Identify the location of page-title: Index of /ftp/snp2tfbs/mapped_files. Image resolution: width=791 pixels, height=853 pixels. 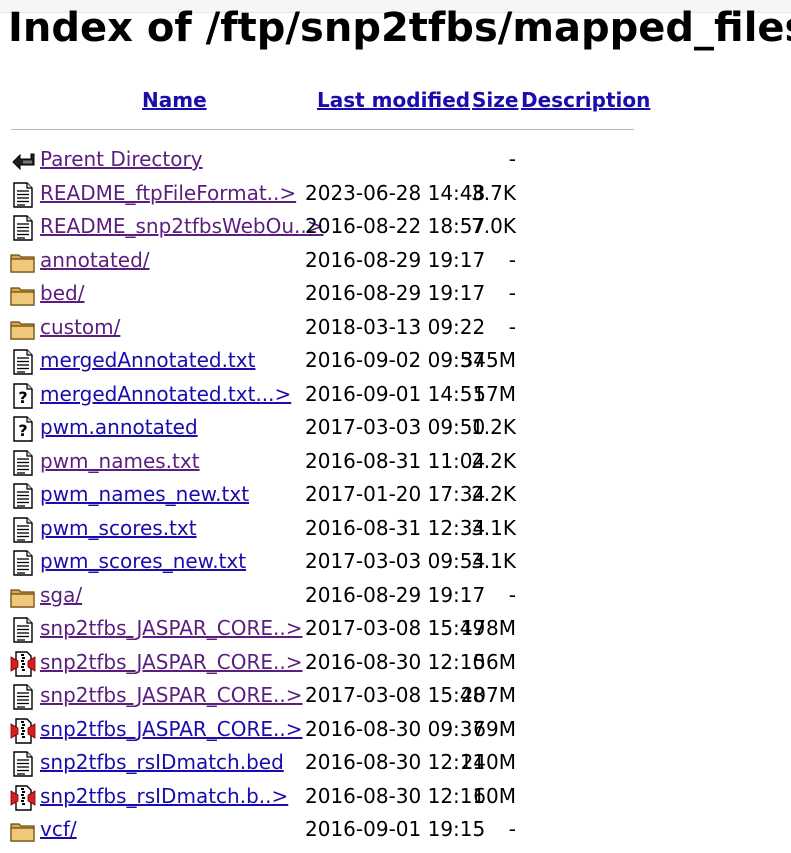
(399, 28).